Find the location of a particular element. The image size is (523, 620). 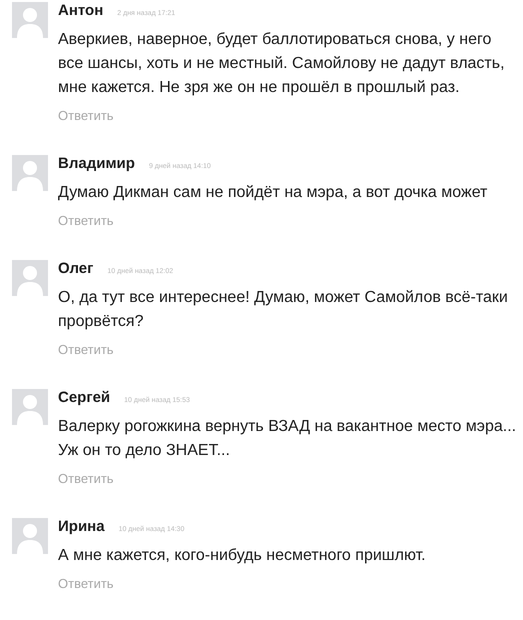

author-name: Владимир is located at coordinates (96, 163).